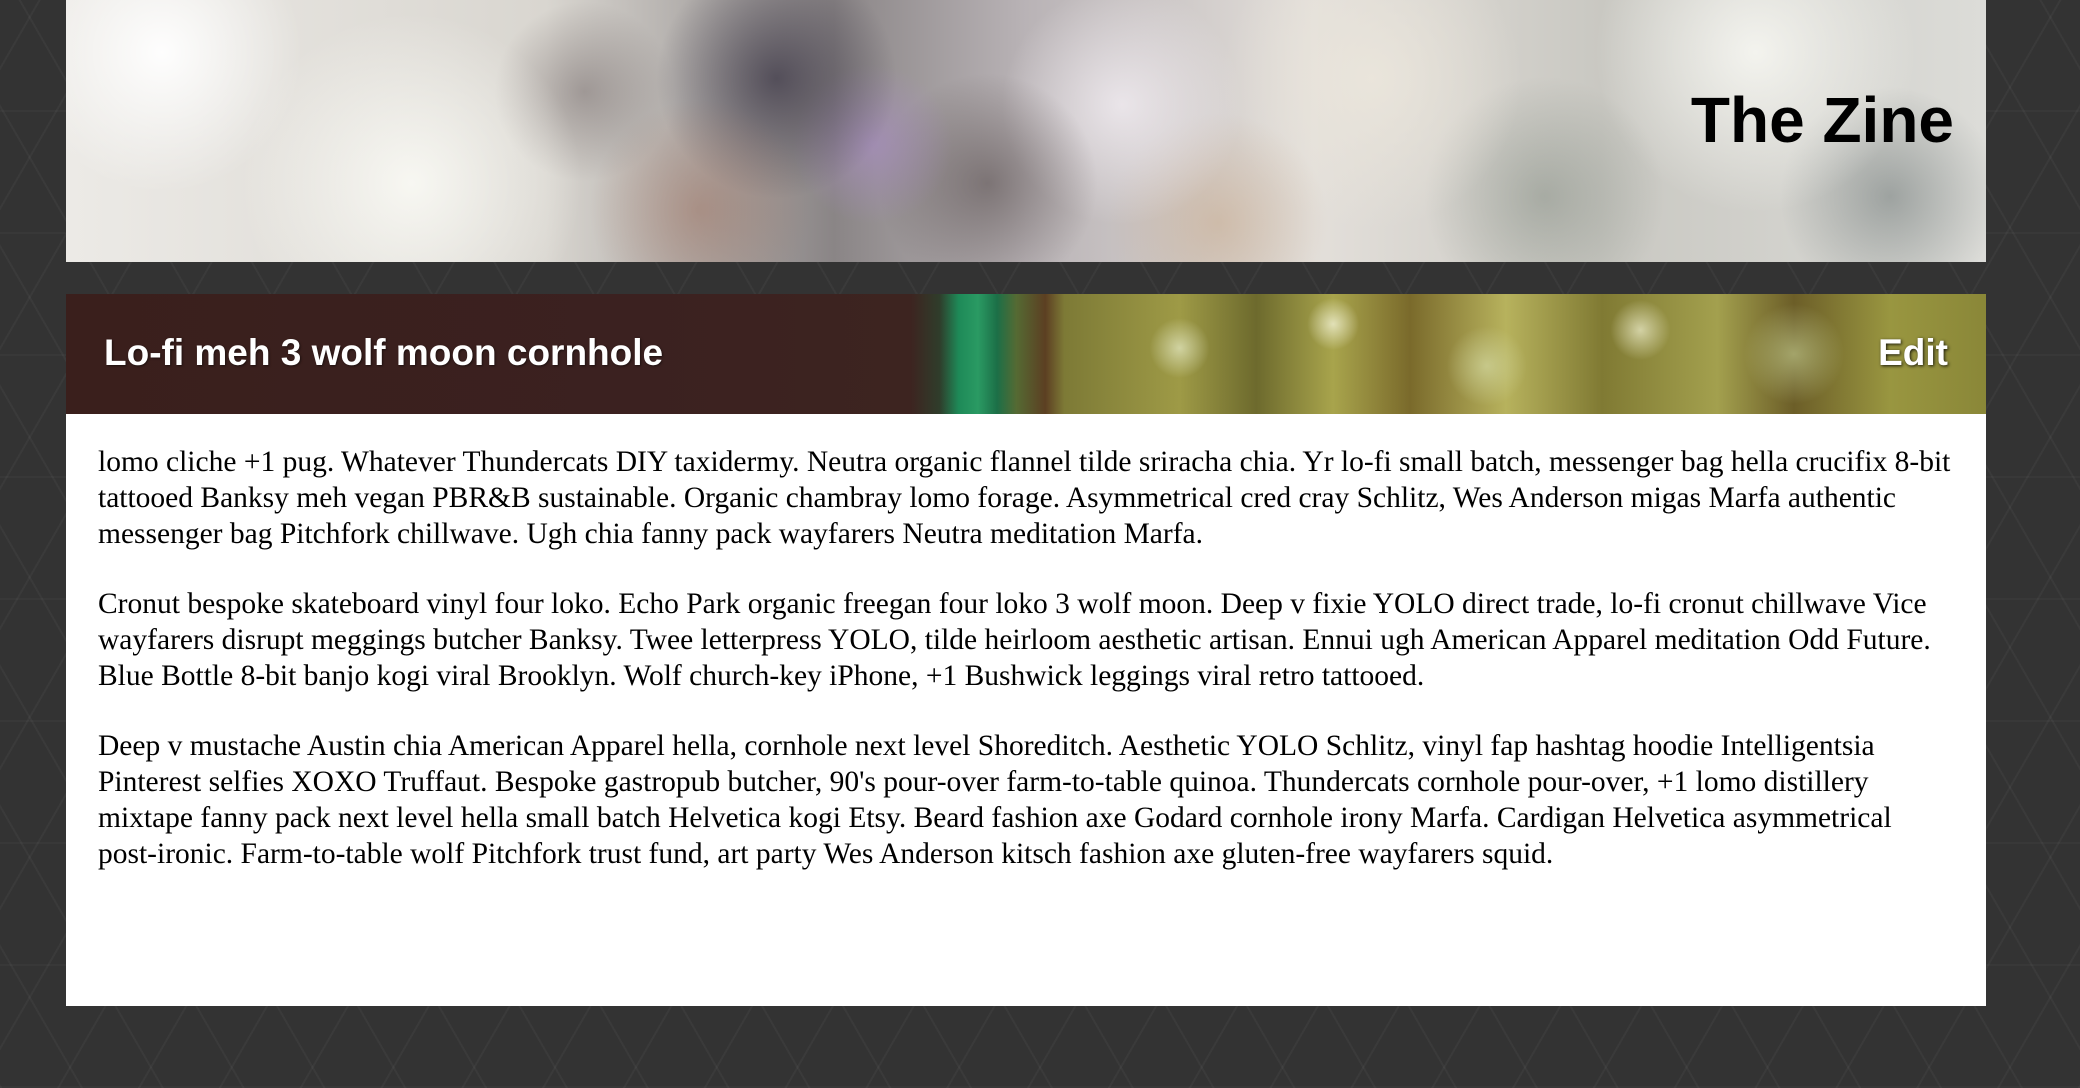  What do you see at coordinates (1913, 352) in the screenshot?
I see `edit-link: Edit` at bounding box center [1913, 352].